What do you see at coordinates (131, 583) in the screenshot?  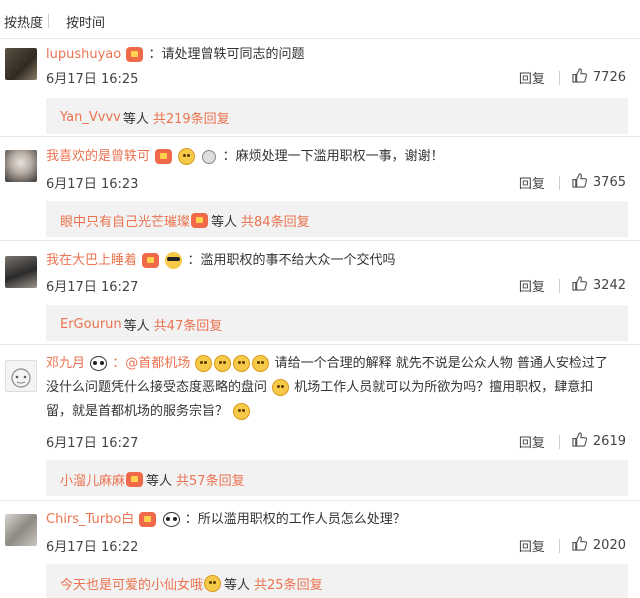 I see `reply-username: 今天也是可爱的小仙女哦` at bounding box center [131, 583].